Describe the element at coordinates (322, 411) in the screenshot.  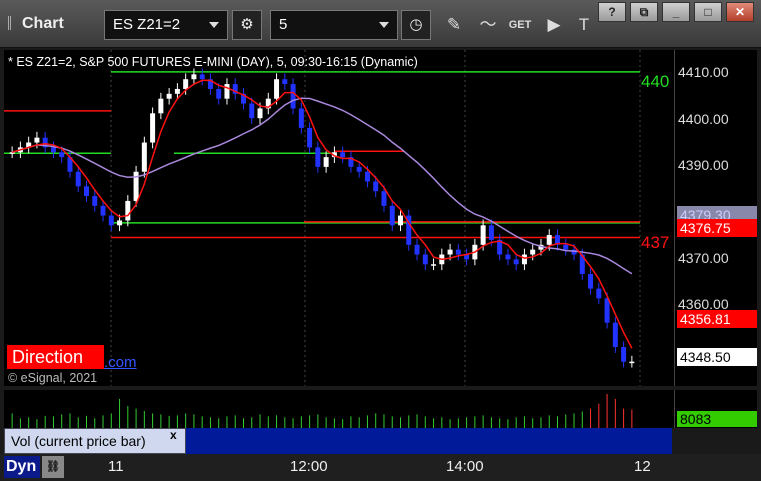
I see `volume-svg` at that location.